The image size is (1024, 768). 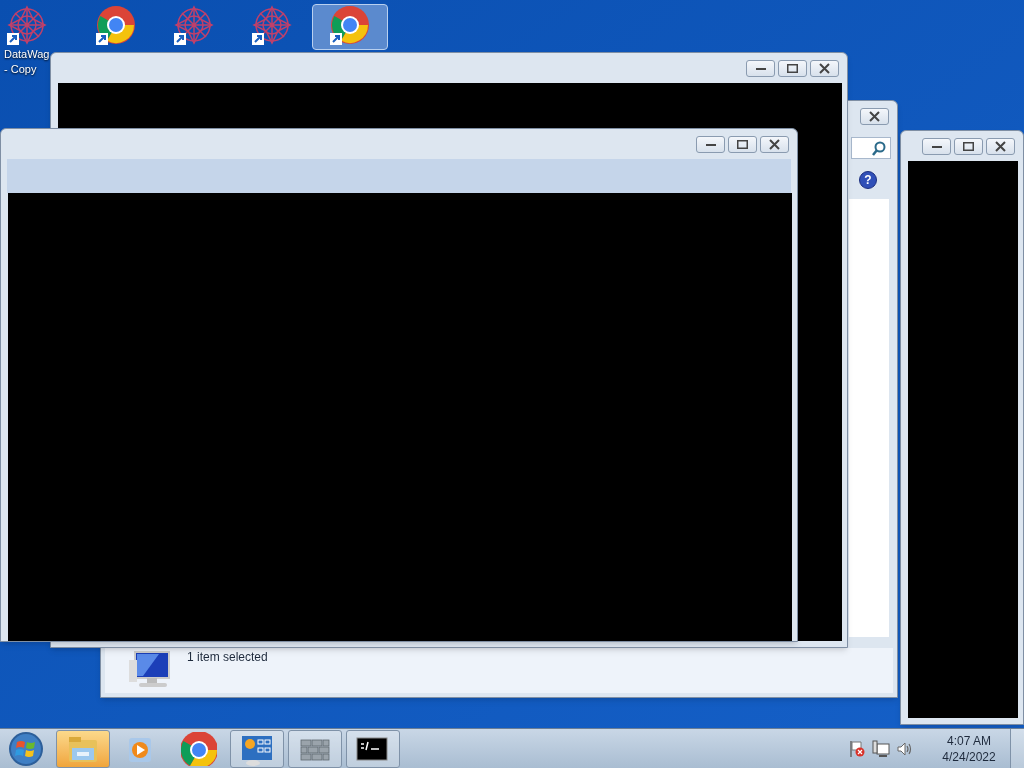 I want to click on windows-logo-icon, so click(x=26, y=748).